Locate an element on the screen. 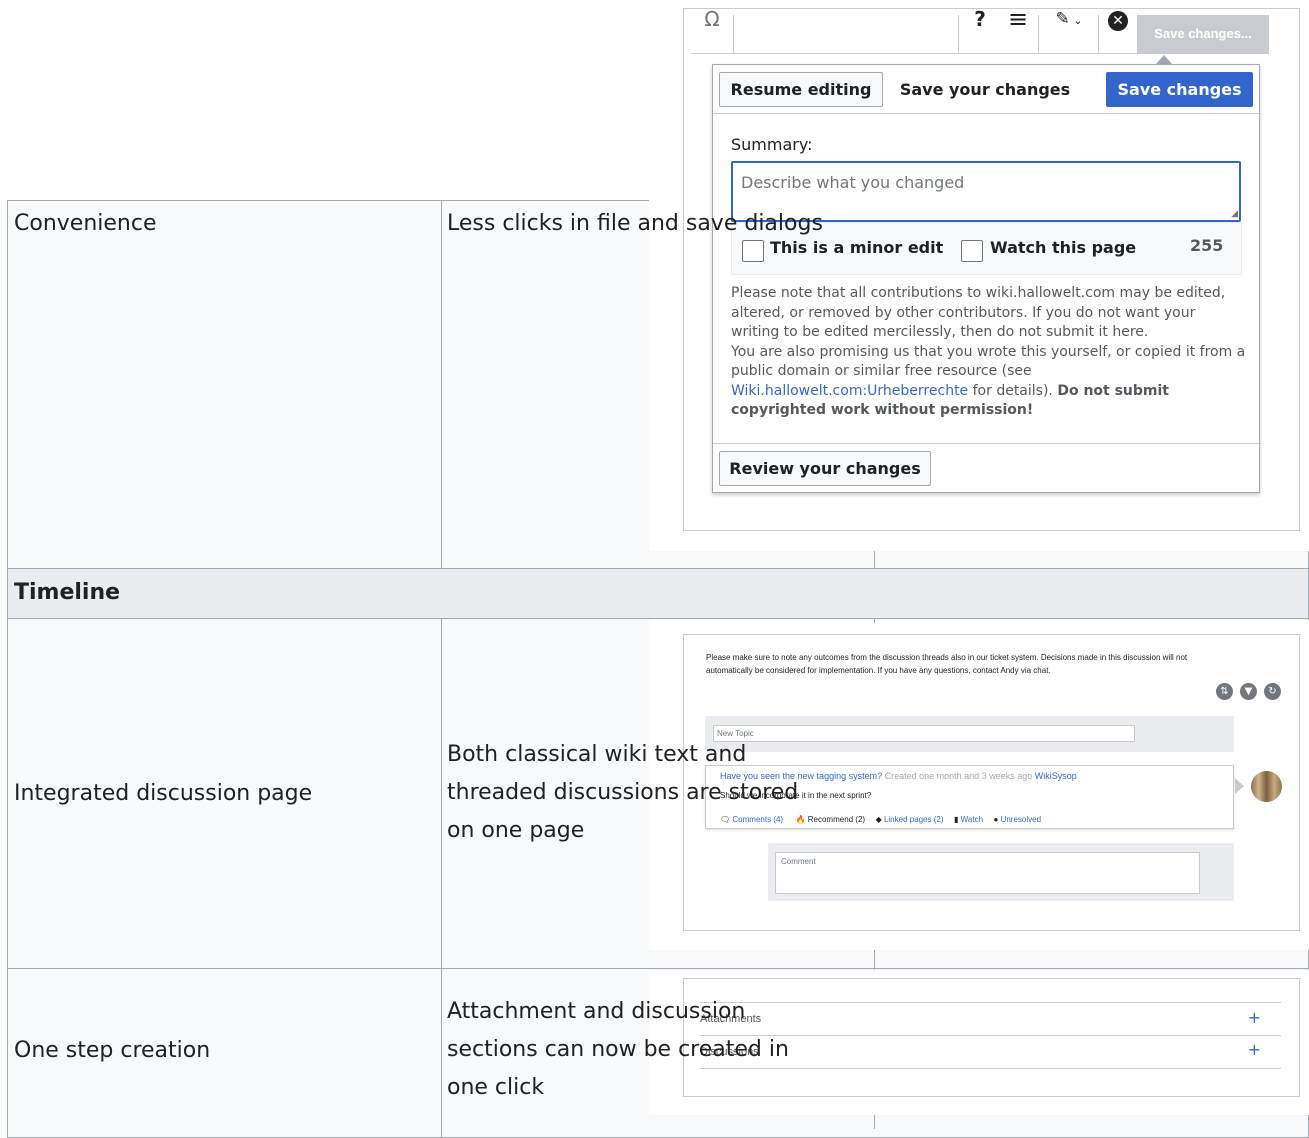 The width and height of the screenshot is (1309, 1138). comment-input: Comment is located at coordinates (987, 873).